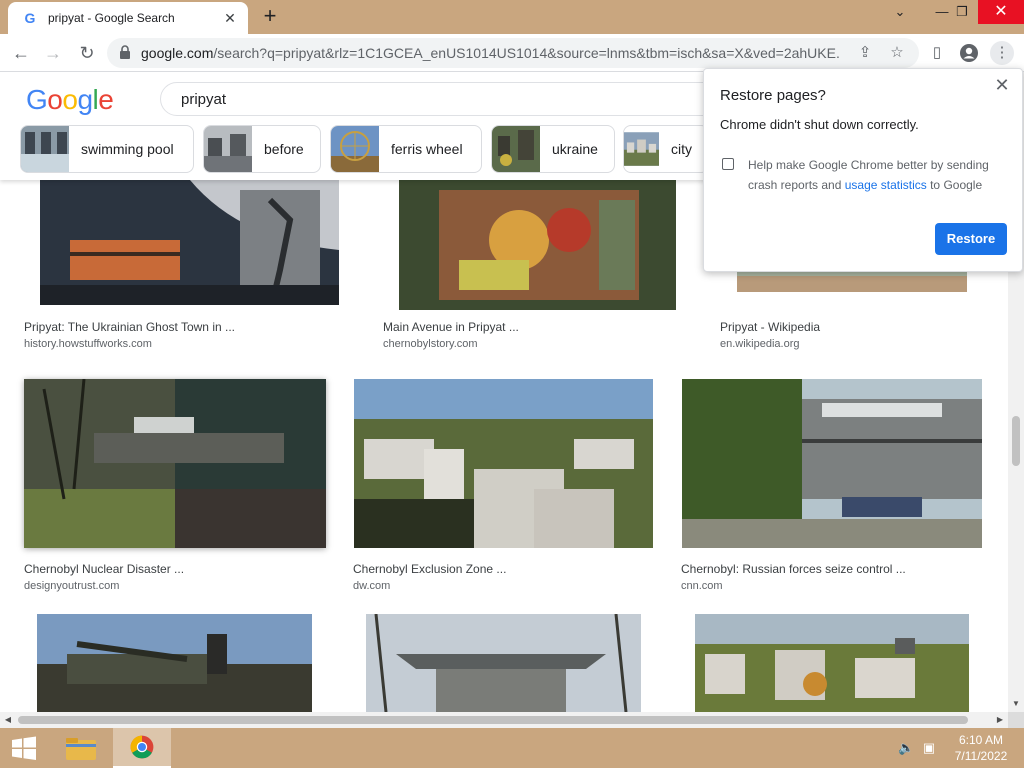  What do you see at coordinates (981, 740) in the screenshot?
I see `clock-time: 6:10 AM` at bounding box center [981, 740].